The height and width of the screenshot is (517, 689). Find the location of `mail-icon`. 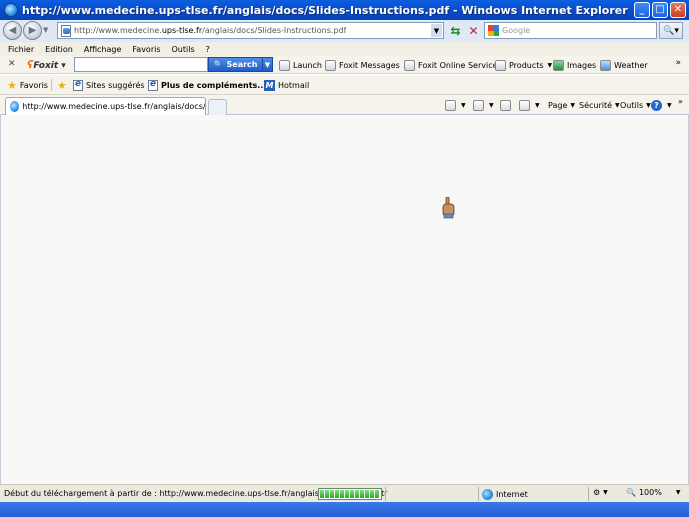

mail-icon is located at coordinates (505, 105).